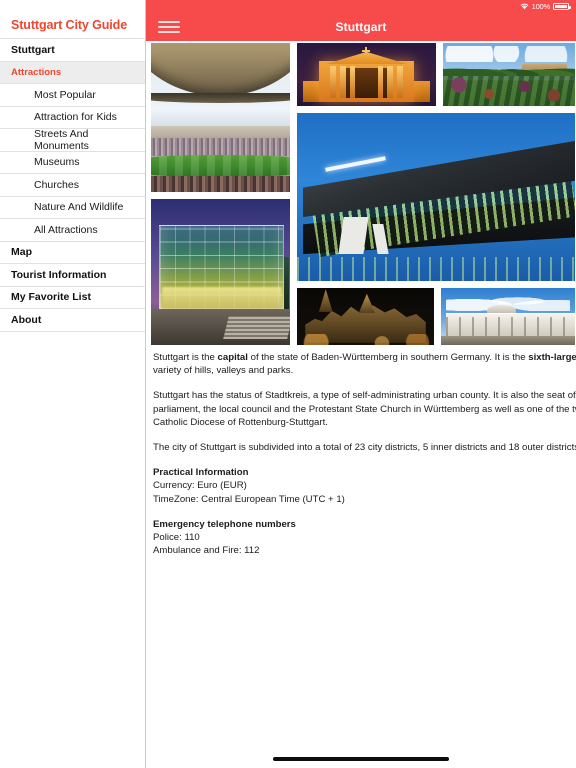  I want to click on sidebar-item-label: Tourist Information, so click(59, 274).